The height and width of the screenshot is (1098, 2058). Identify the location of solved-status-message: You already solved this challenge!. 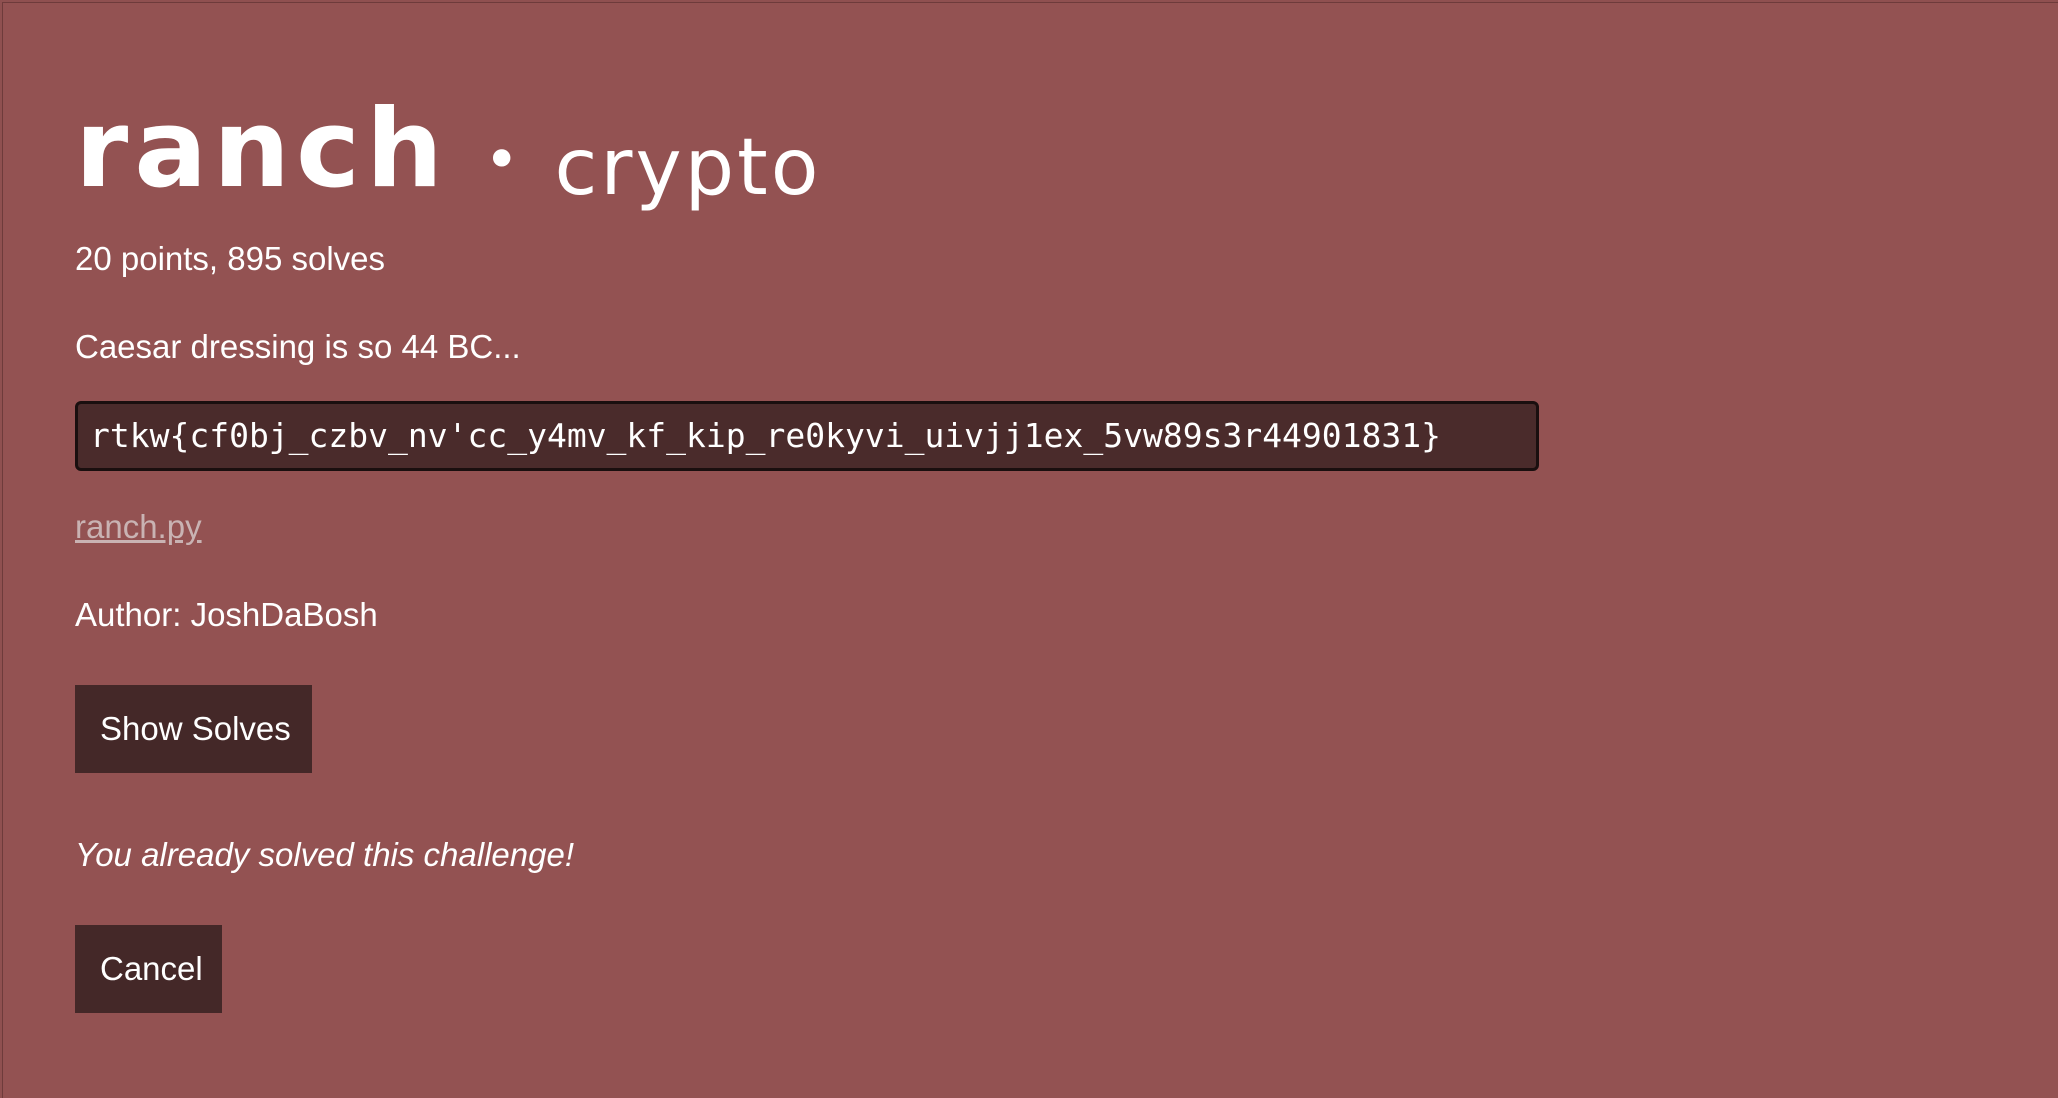
(324, 854).